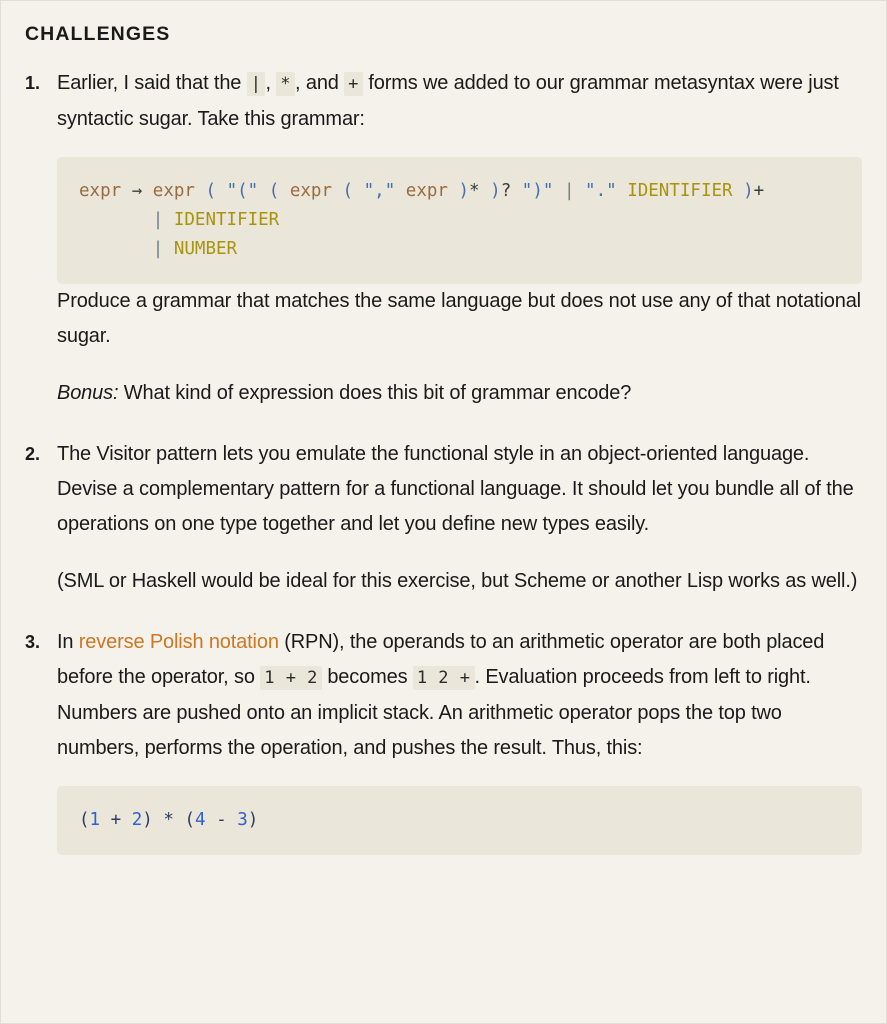 This screenshot has height=1024, width=887. I want to click on code-token: 3, so click(242, 820).